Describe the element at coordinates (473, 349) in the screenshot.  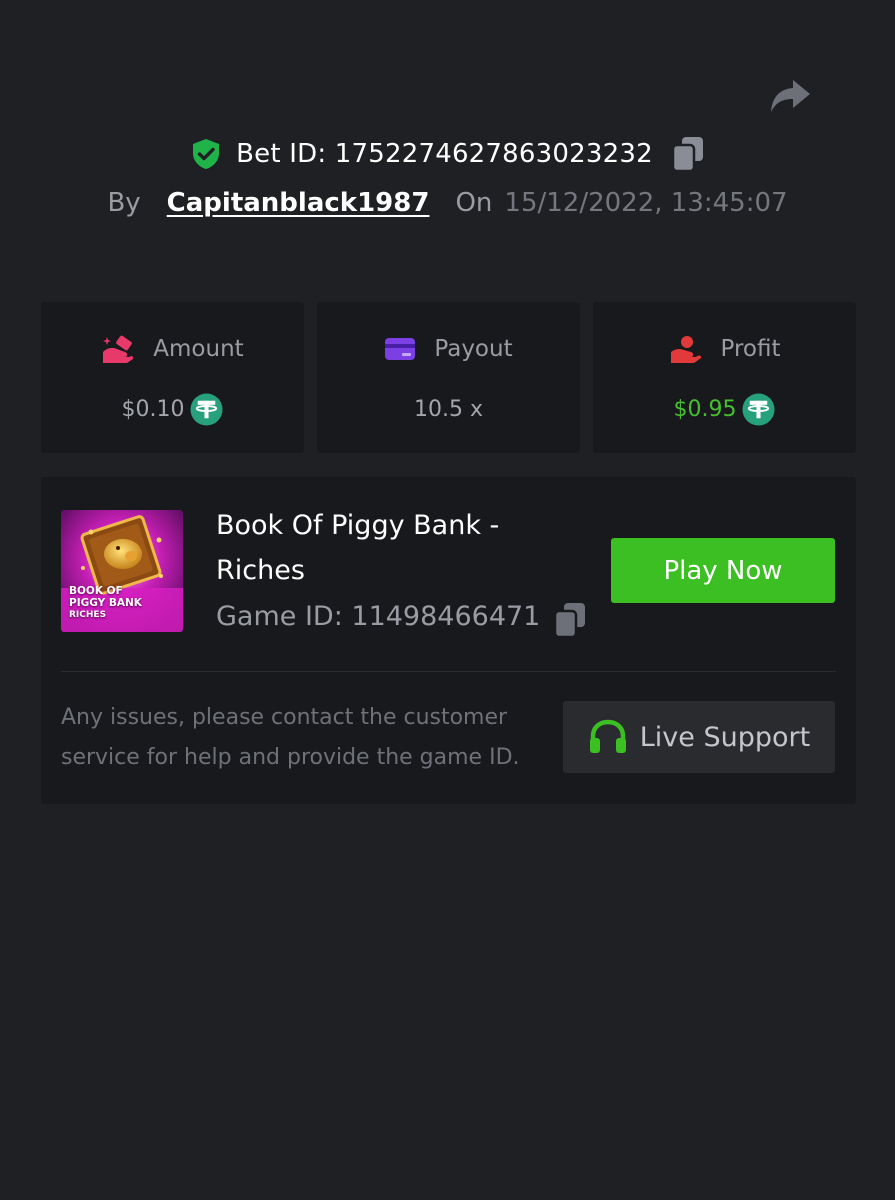
I see `payout-label: Payout` at that location.